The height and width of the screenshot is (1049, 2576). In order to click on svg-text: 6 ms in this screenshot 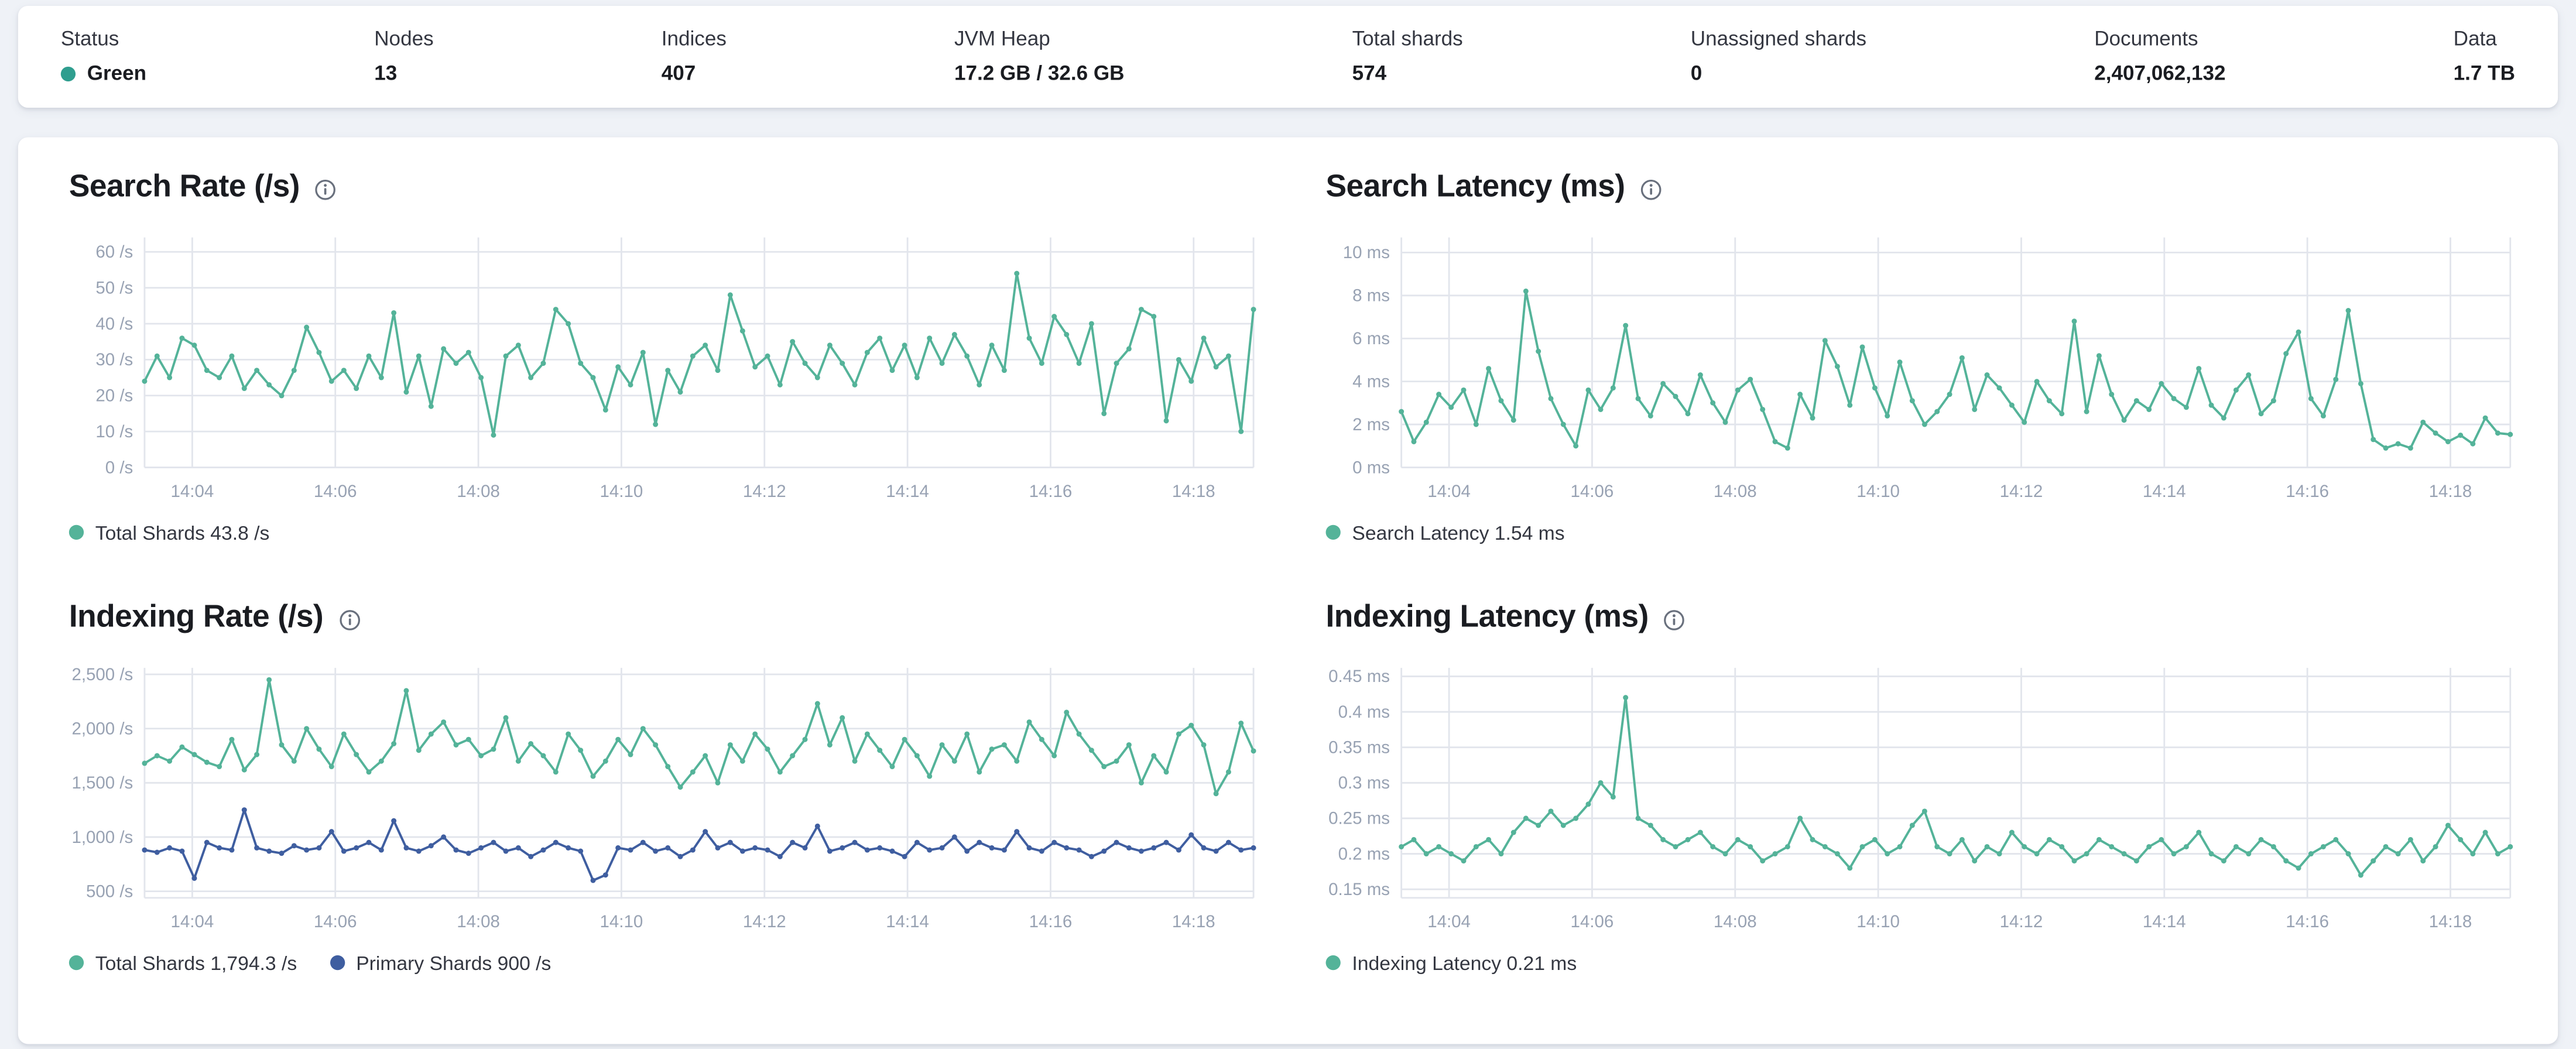, I will do `click(1371, 338)`.